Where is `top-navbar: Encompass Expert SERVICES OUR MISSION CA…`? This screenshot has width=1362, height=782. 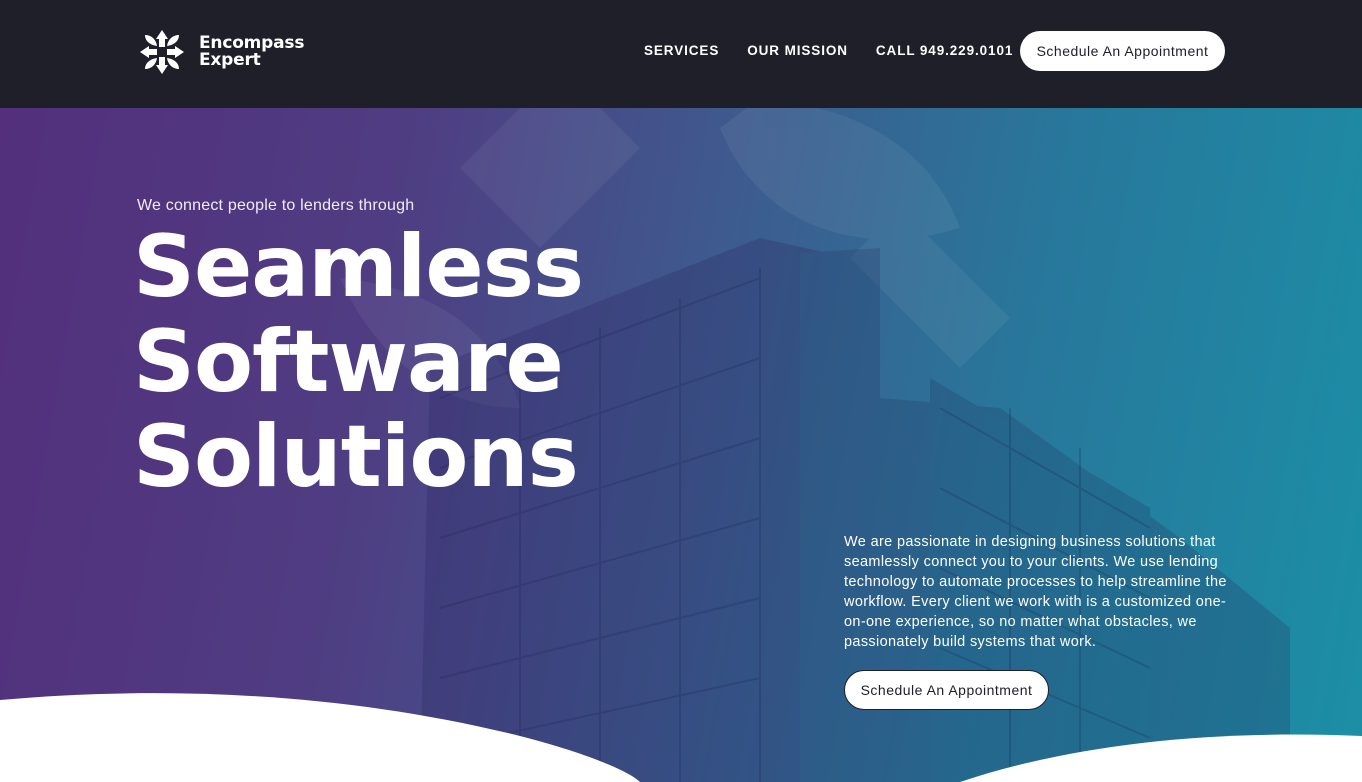 top-navbar: Encompass Expert SERVICES OUR MISSION CA… is located at coordinates (681, 54).